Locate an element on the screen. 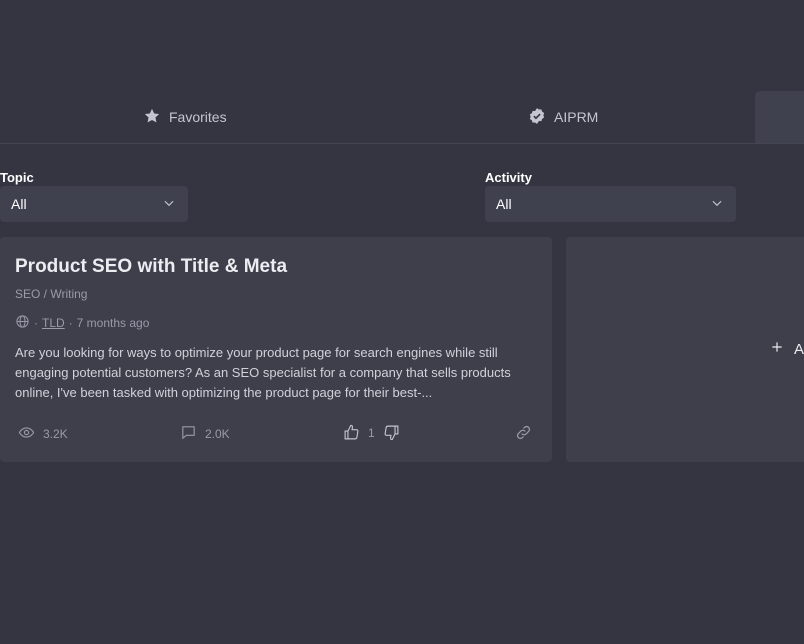  views-count: 3.2K is located at coordinates (55, 434).